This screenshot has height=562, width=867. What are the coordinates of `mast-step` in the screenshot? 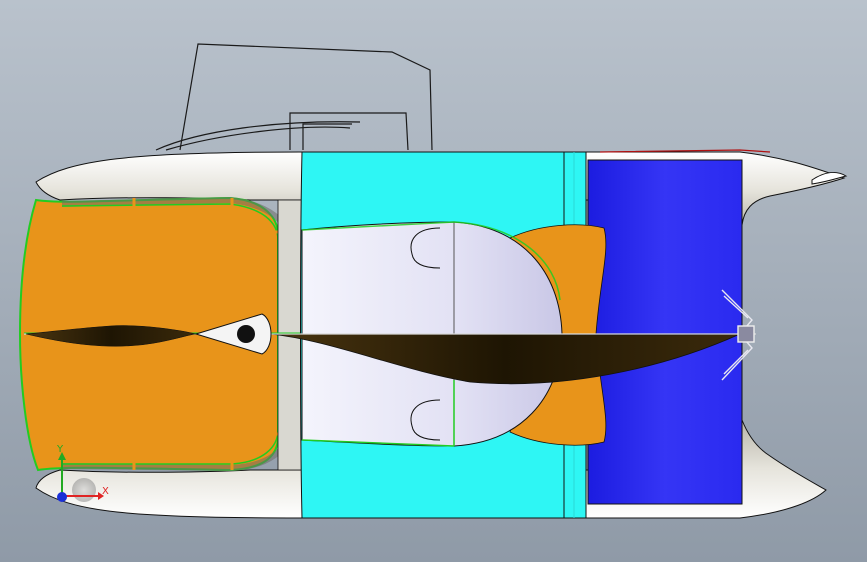 It's located at (246, 334).